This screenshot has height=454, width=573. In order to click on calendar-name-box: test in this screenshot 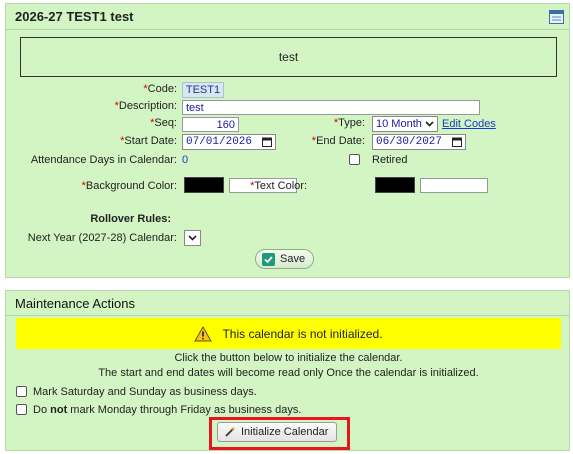, I will do `click(288, 57)`.